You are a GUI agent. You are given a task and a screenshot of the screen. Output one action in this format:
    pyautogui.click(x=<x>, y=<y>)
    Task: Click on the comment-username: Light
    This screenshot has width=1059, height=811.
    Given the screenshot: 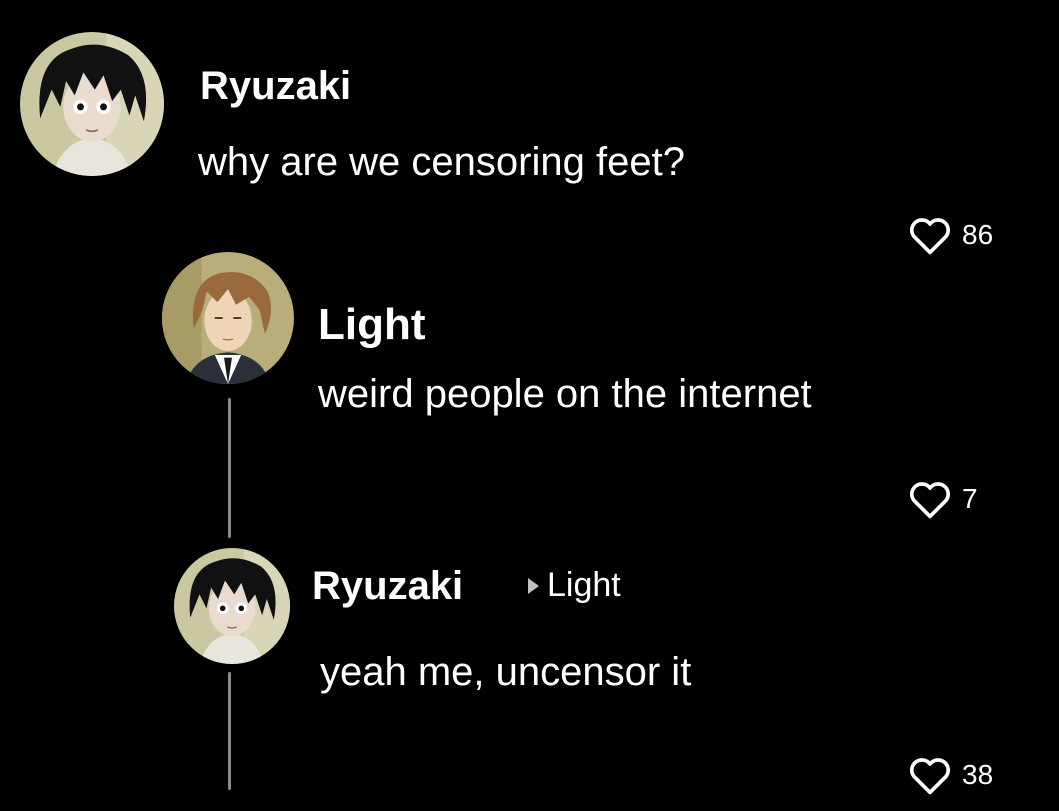 What is the action you would take?
    pyautogui.click(x=372, y=325)
    